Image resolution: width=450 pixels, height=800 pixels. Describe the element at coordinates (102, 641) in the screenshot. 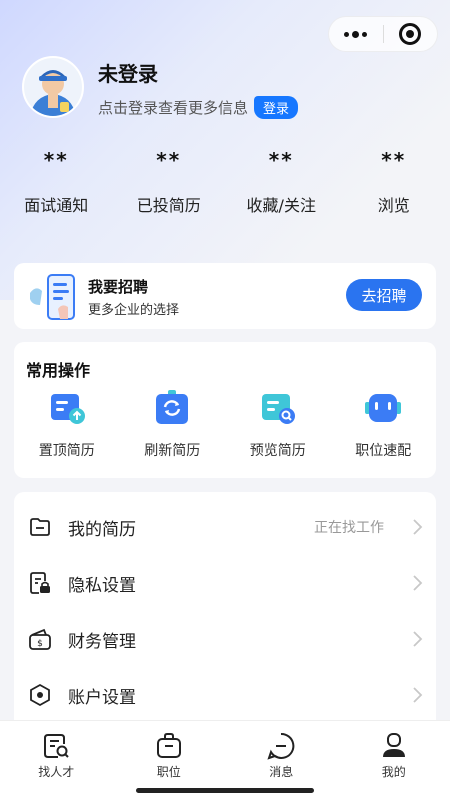

I see `menu-label: 财务管理` at that location.